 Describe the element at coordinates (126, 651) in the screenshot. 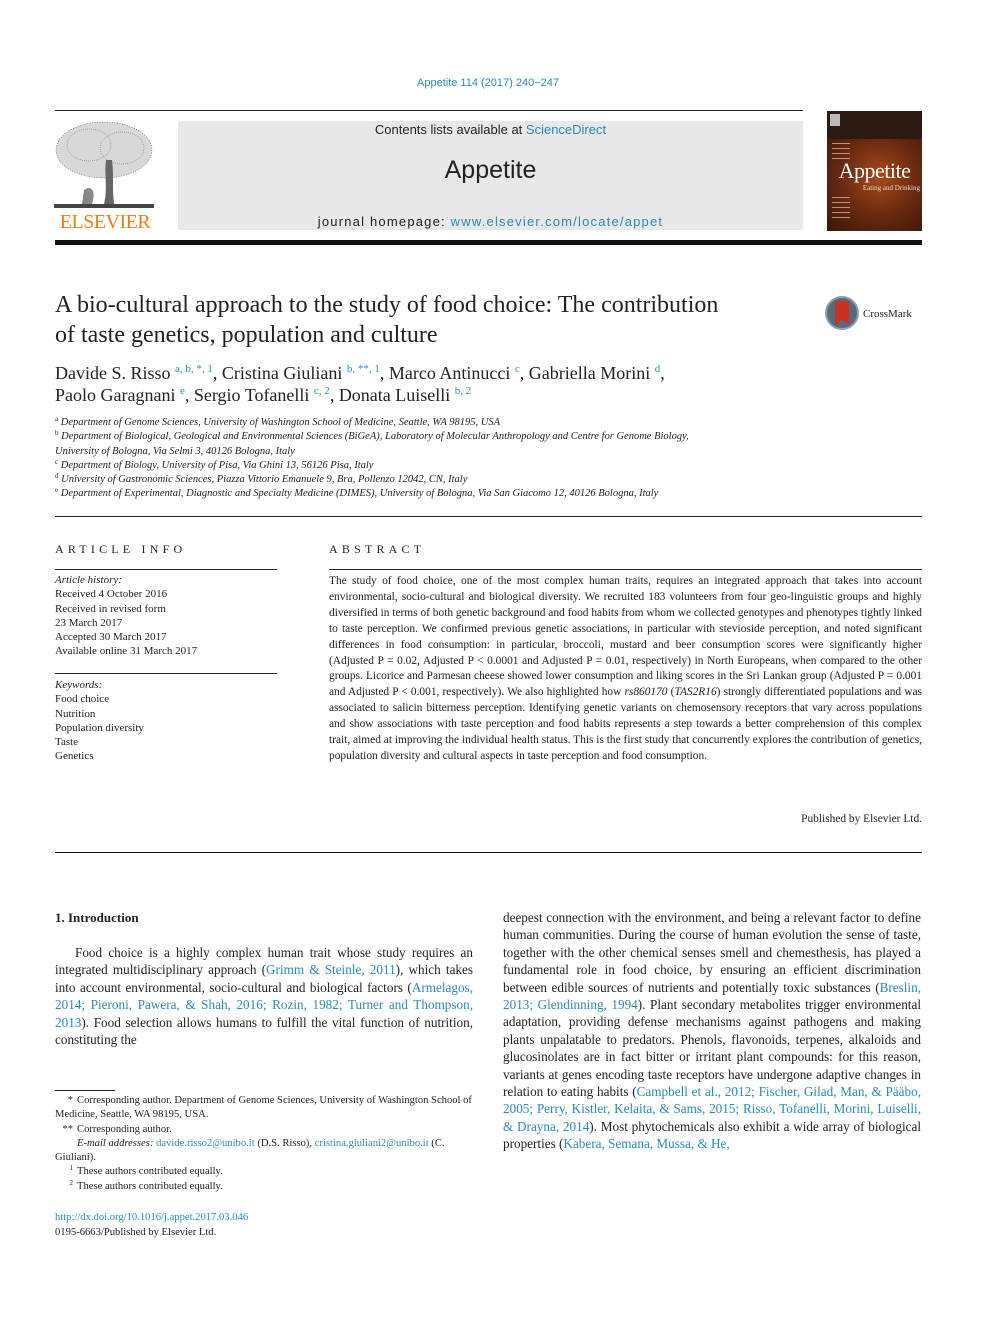

I see `history-item: Available online 31 March 2017` at that location.